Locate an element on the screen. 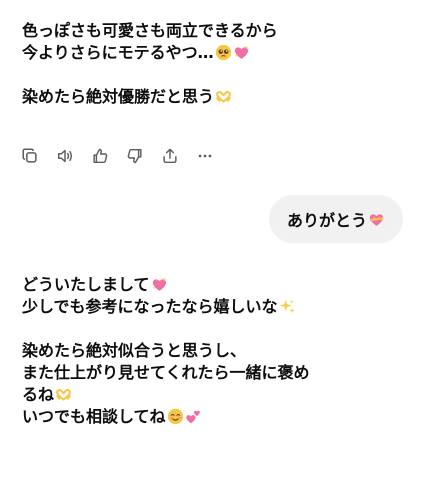  two-hearts-emoji-icon is located at coordinates (193, 416).